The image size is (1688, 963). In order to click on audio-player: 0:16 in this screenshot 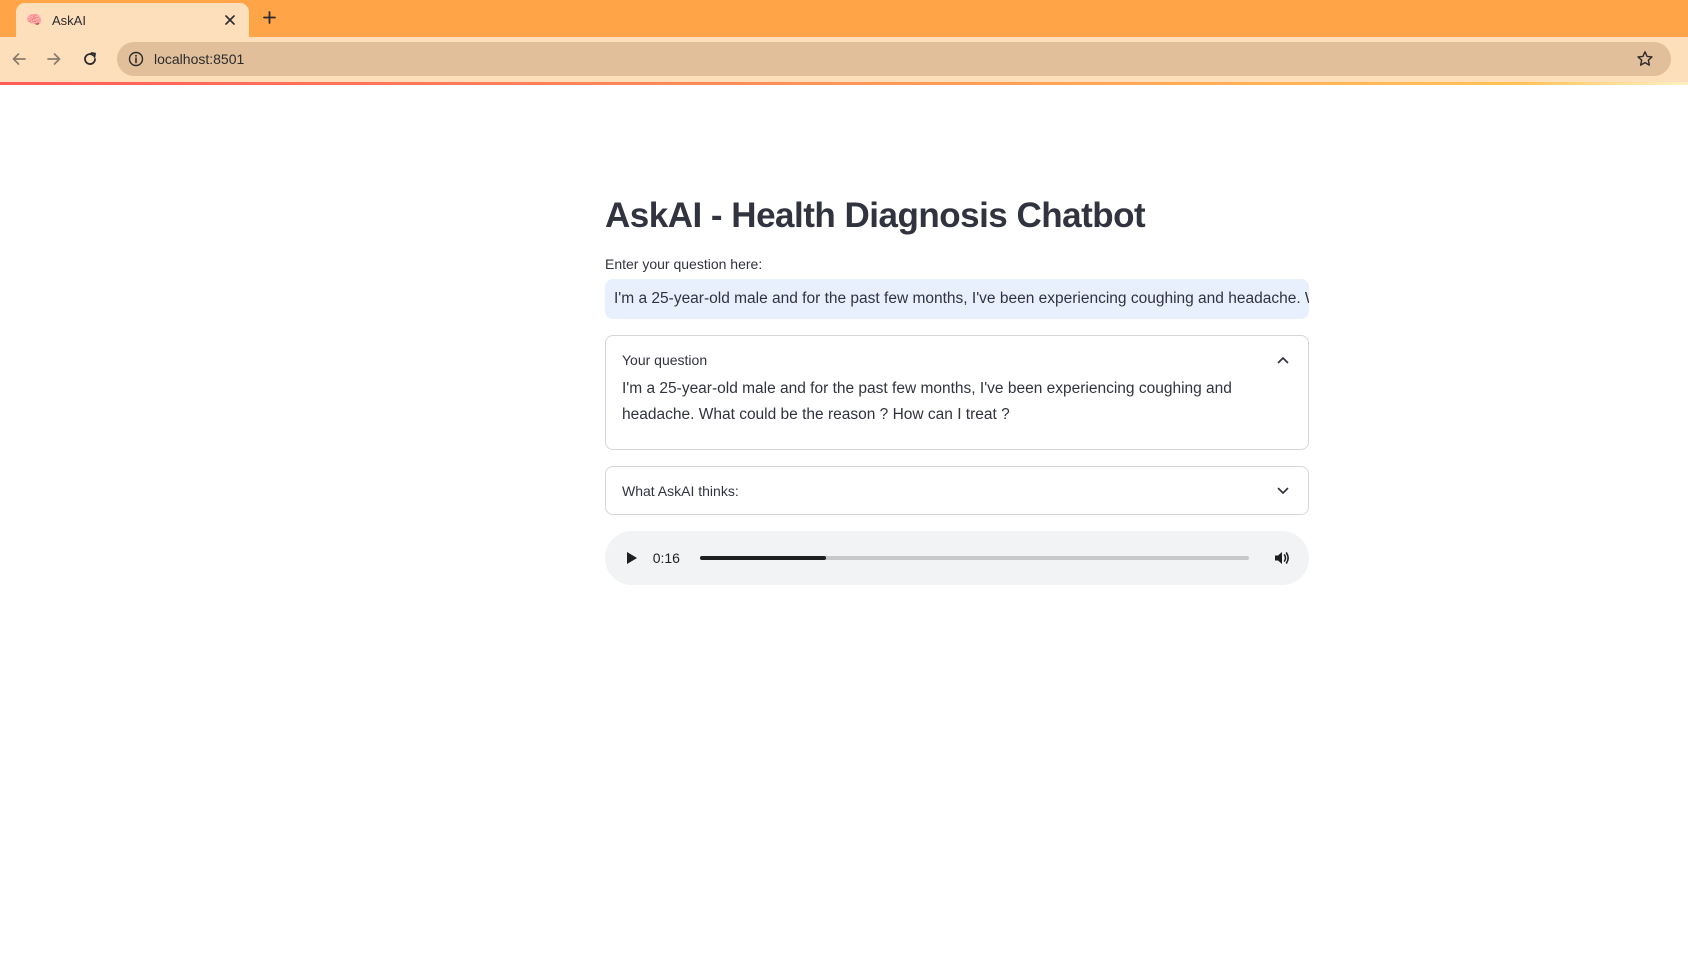, I will do `click(957, 558)`.